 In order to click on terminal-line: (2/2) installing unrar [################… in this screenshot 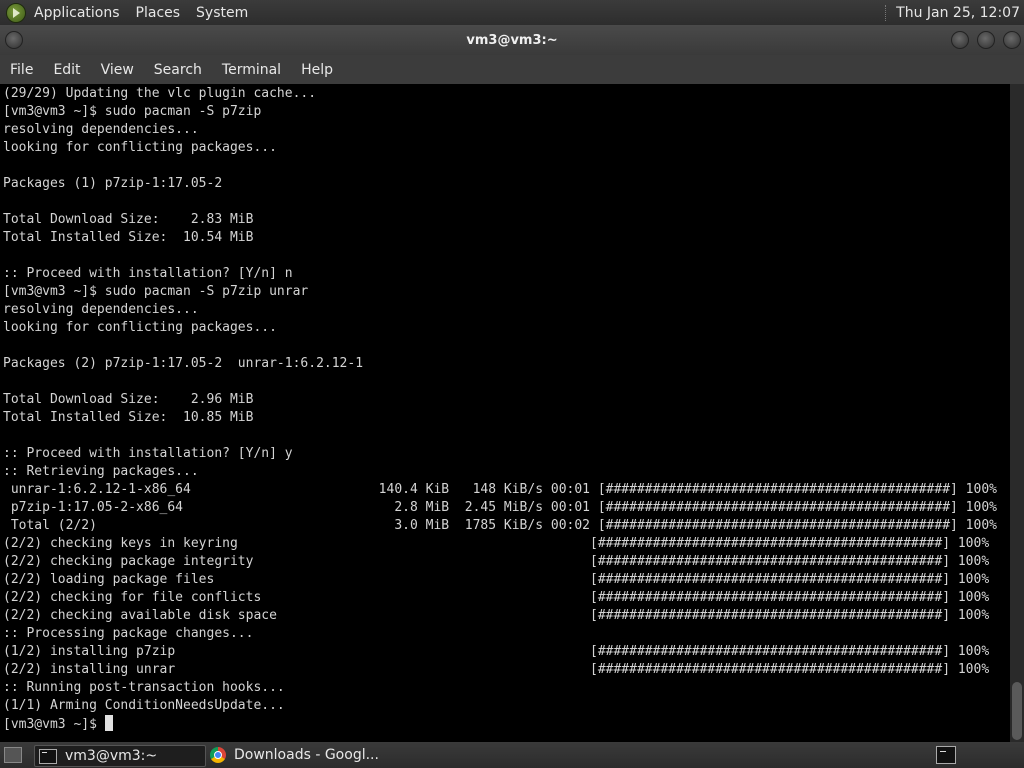, I will do `click(496, 669)`.